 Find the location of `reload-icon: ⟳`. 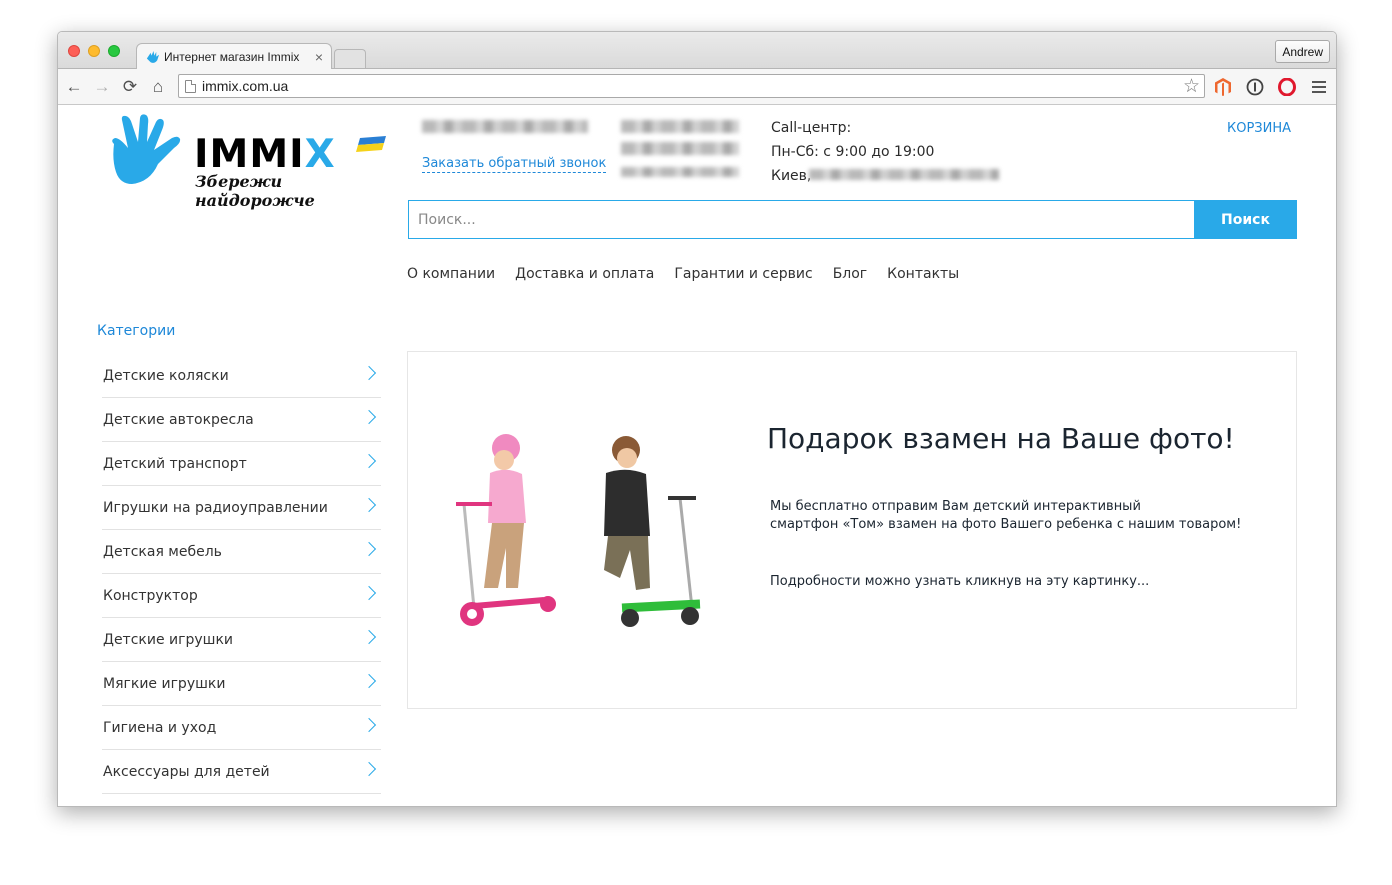

reload-icon: ⟳ is located at coordinates (130, 87).